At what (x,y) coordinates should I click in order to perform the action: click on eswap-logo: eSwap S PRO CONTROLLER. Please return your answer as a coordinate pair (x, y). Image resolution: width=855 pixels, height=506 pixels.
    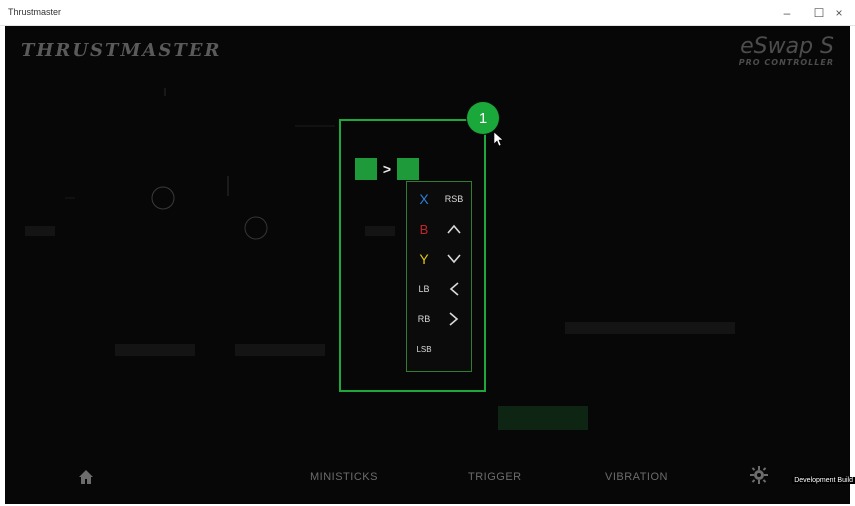
    Looking at the image, I should click on (786, 51).